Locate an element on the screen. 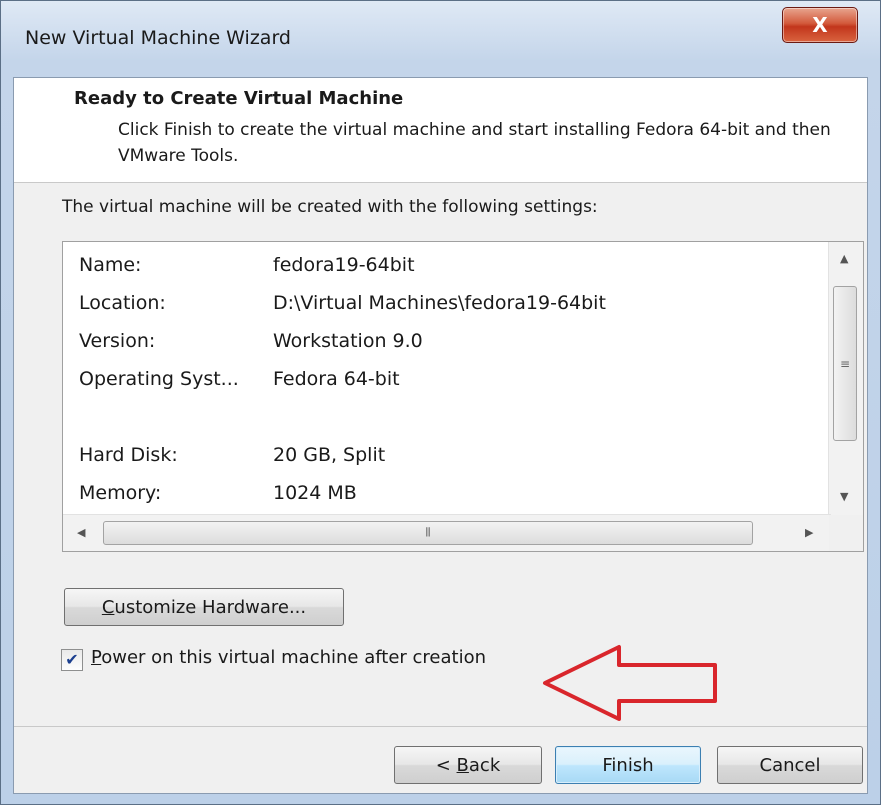 Image resolution: width=881 pixels, height=805 pixels. cancel-button: Cancel is located at coordinates (790, 765).